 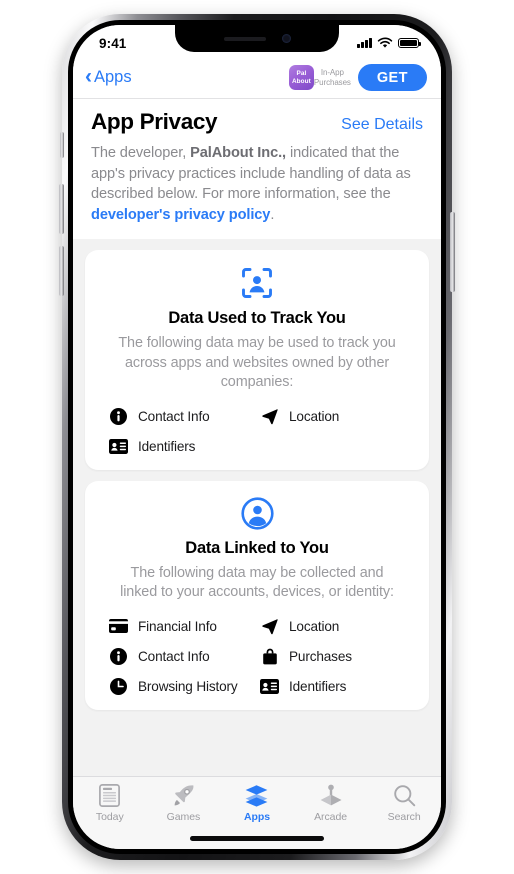 I want to click on in-app-purchases-label: In-App Purchases, so click(x=332, y=77).